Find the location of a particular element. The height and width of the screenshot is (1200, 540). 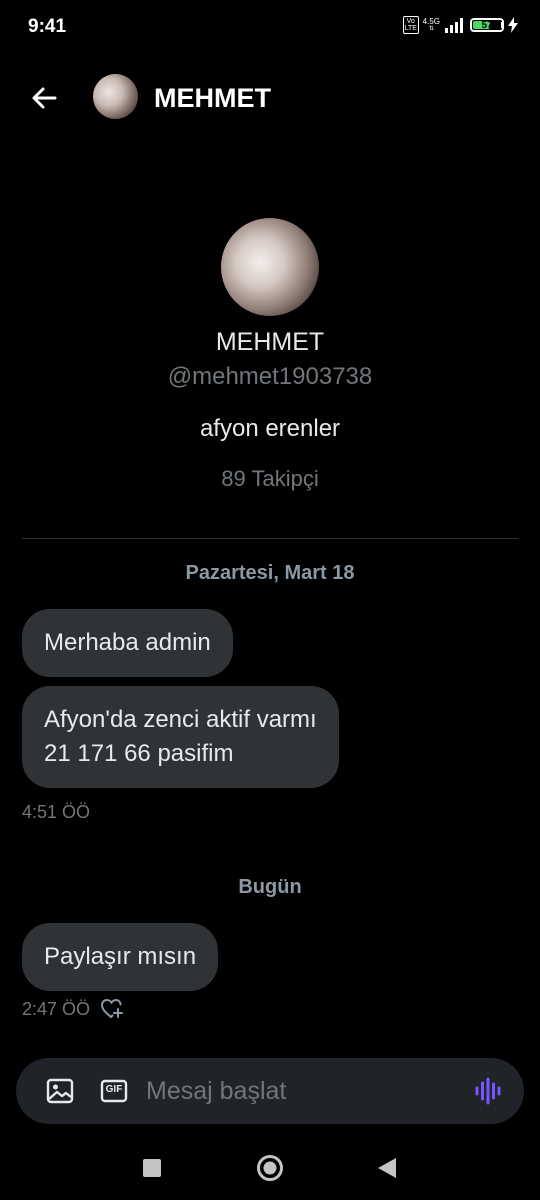

message-timestamp: 4:51 ÖÖ is located at coordinates (56, 812).